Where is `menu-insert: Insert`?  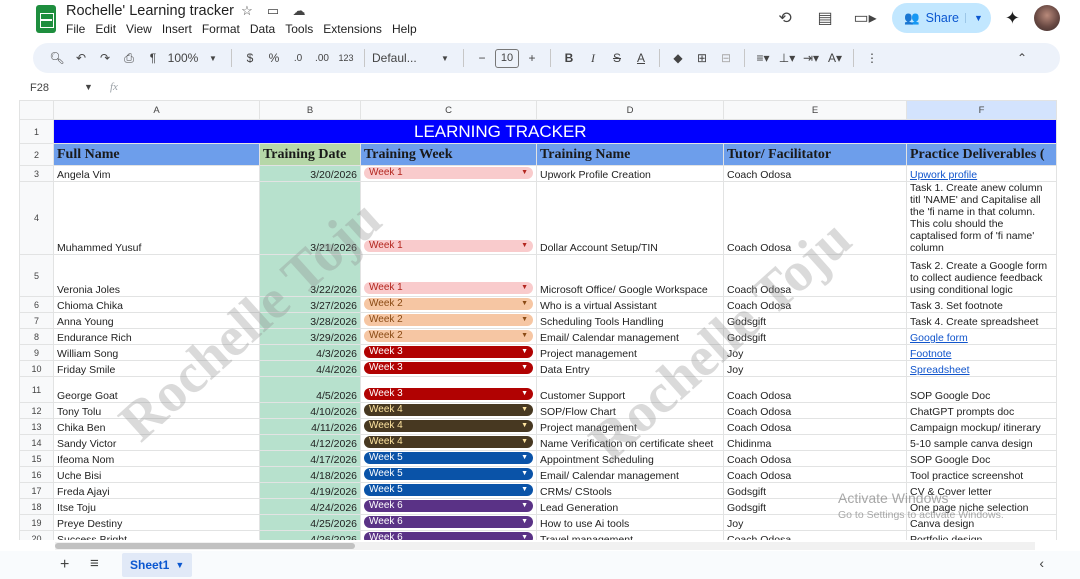
menu-insert: Insert is located at coordinates (177, 29).